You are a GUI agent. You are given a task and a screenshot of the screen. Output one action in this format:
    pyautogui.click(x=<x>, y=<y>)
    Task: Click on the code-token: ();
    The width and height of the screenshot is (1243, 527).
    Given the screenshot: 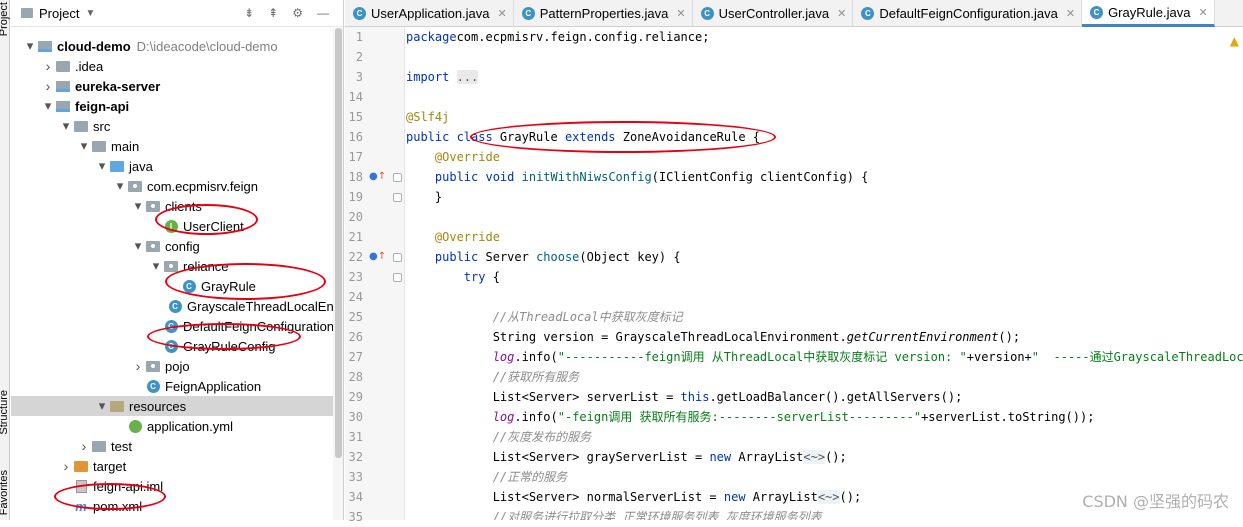 What is the action you would take?
    pyautogui.click(x=850, y=497)
    